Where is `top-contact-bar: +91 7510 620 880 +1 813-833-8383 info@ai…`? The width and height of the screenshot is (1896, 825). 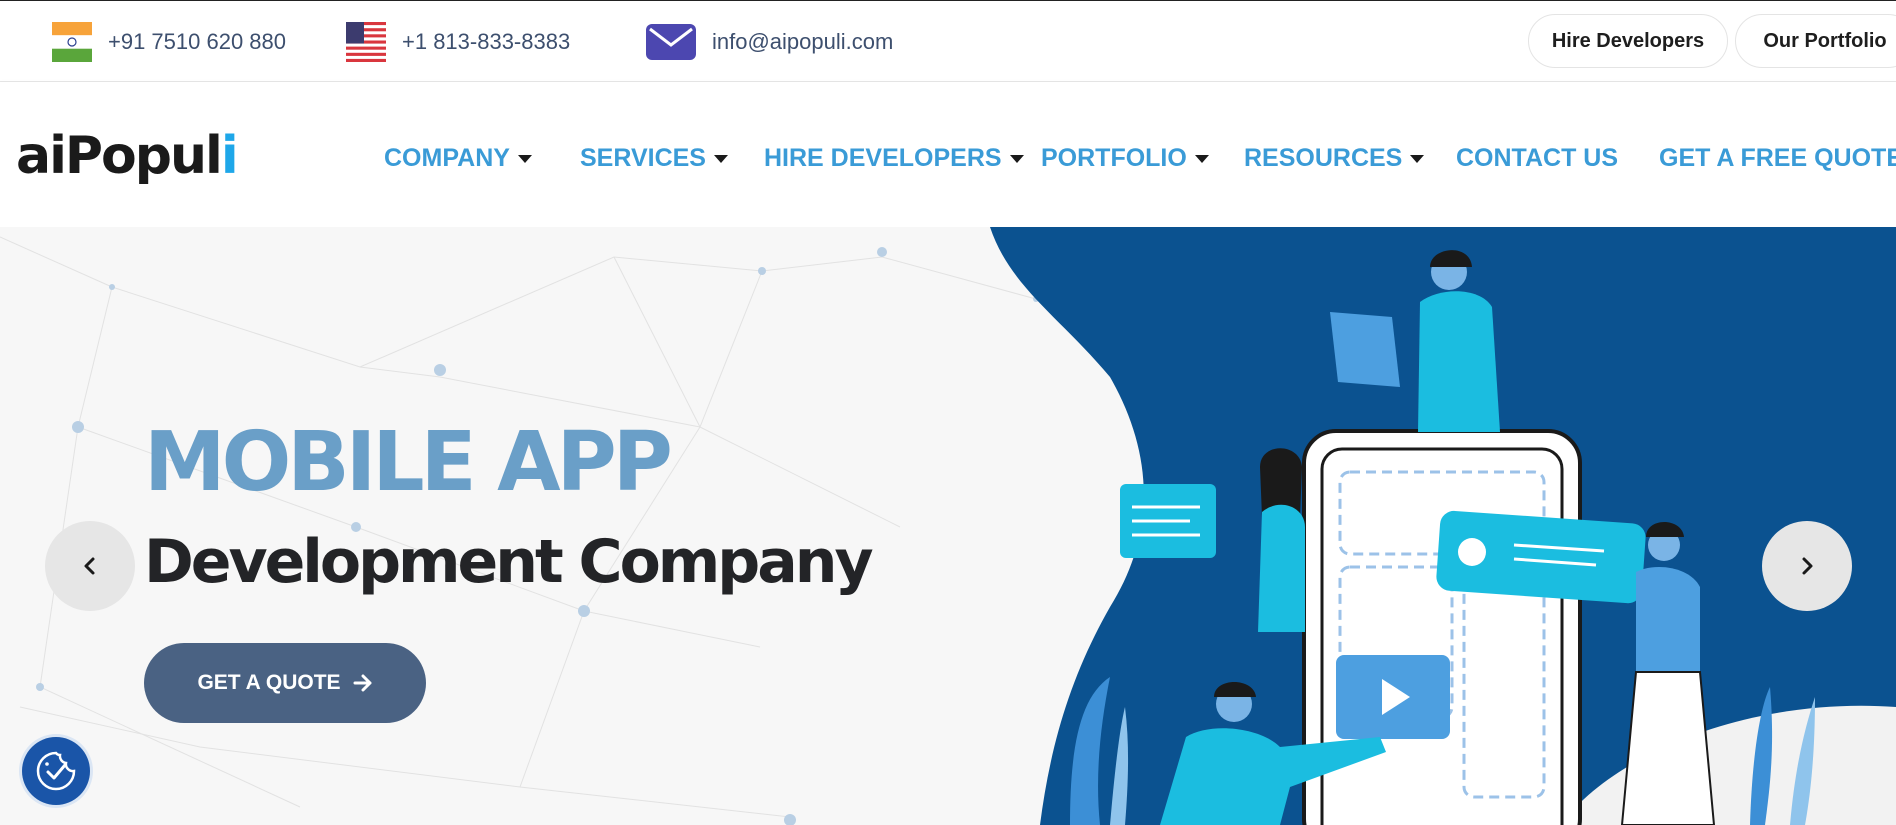 top-contact-bar: +91 7510 620 880 +1 813-833-8383 info@ai… is located at coordinates (948, 41).